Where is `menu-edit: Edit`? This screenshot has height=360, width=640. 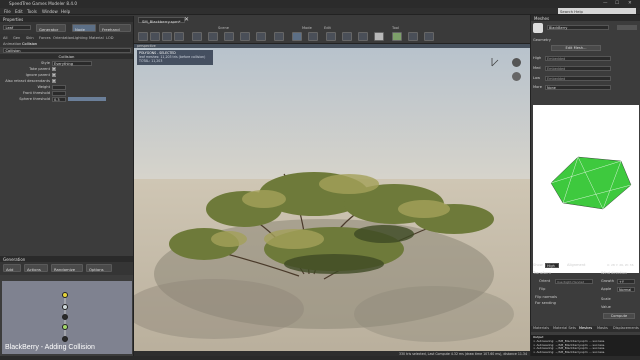 menu-edit: Edit is located at coordinates (19, 11).